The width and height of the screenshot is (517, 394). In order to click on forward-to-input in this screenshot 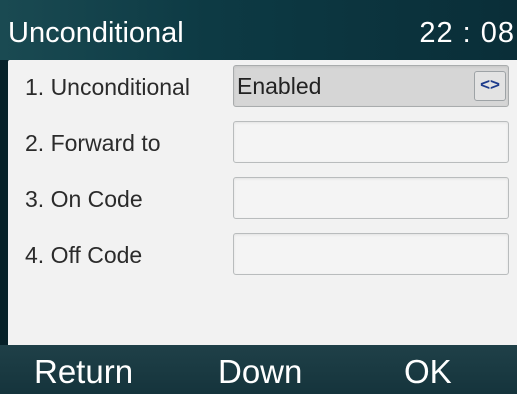, I will do `click(371, 142)`.